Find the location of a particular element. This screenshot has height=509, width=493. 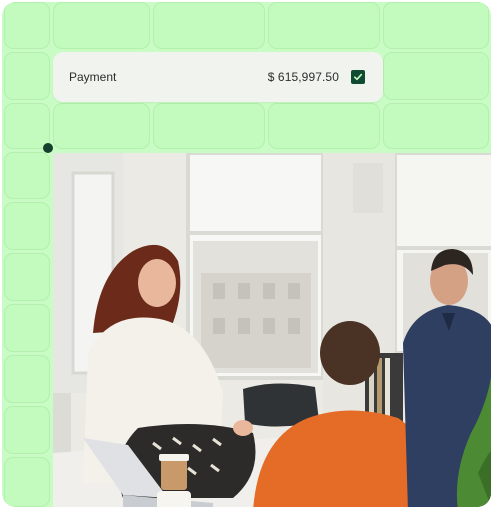

check-mark-icon is located at coordinates (358, 77).